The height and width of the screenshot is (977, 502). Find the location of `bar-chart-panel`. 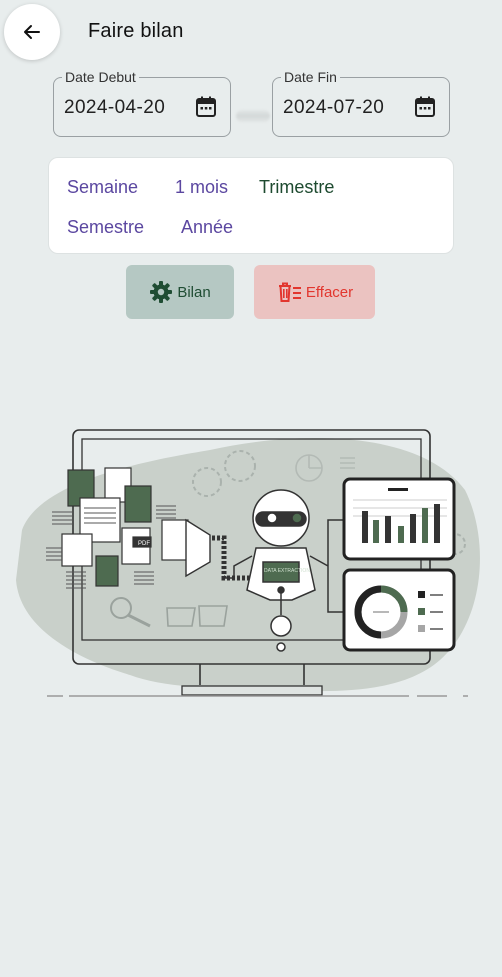

bar-chart-panel is located at coordinates (399, 519).